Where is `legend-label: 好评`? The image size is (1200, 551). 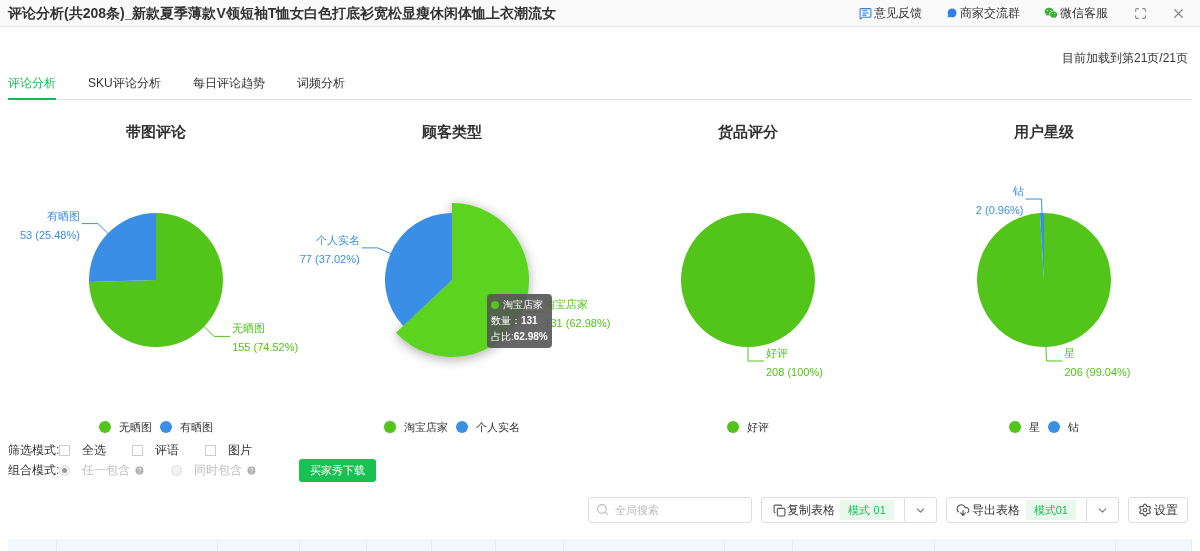 legend-label: 好评 is located at coordinates (758, 427).